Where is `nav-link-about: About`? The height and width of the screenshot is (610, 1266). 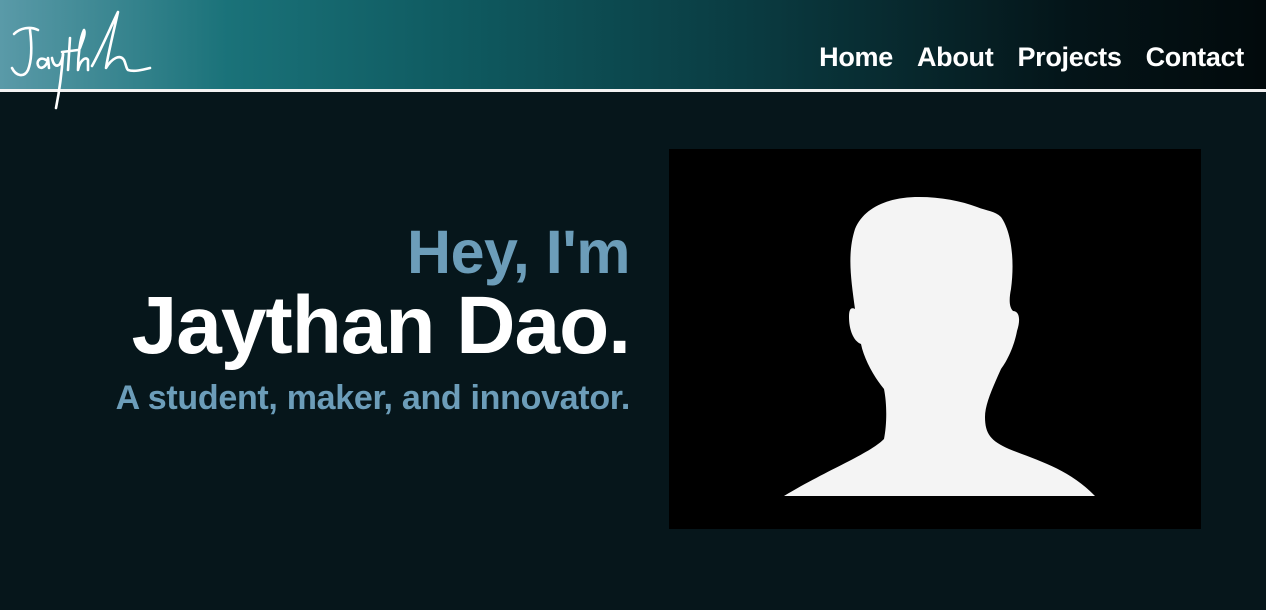 nav-link-about: About is located at coordinates (955, 57).